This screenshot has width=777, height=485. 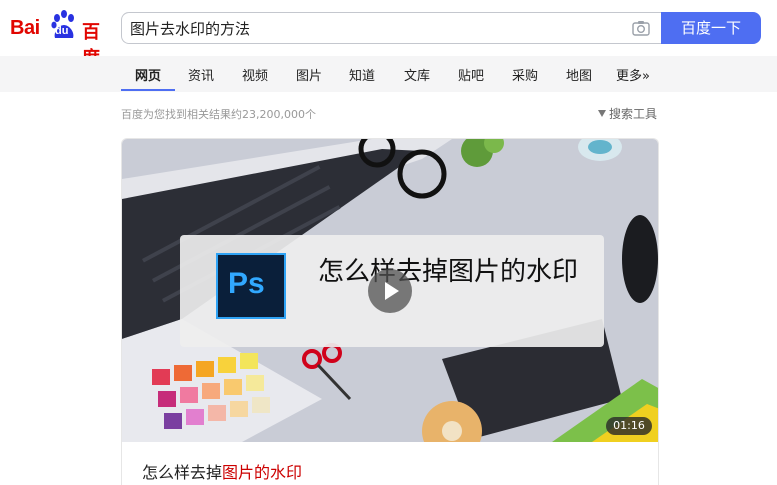 What do you see at coordinates (525, 74) in the screenshot?
I see `tab-purchase: 采购` at bounding box center [525, 74].